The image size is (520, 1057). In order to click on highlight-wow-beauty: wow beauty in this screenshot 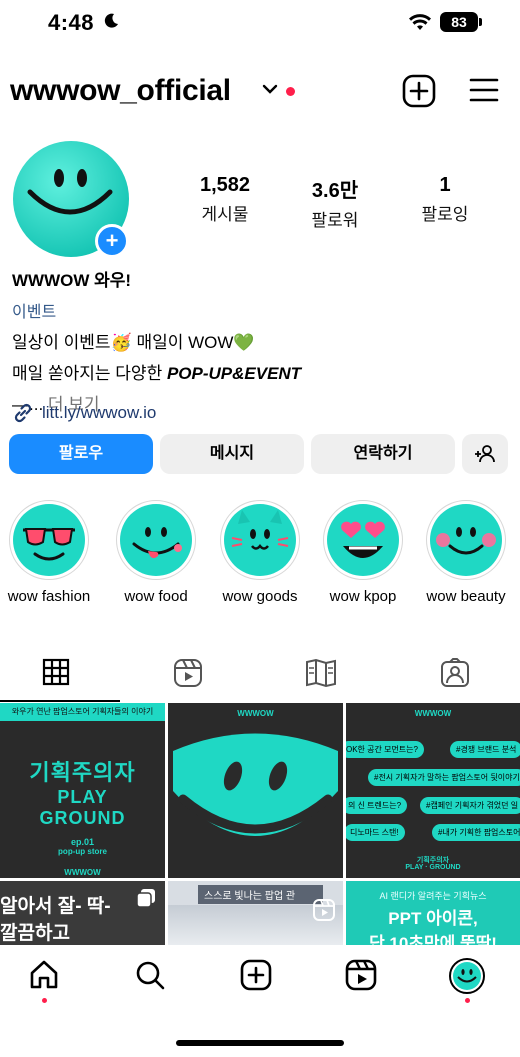, I will do `click(466, 552)`.